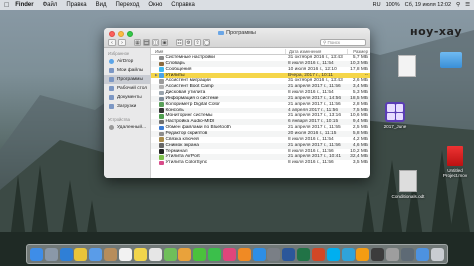  I want to click on column-header-name: Имя, so click(218, 51).